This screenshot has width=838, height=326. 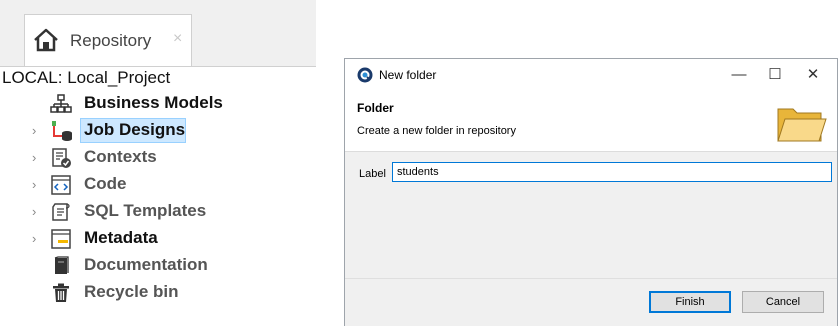 What do you see at coordinates (783, 302) in the screenshot?
I see `cancel-button: Cancel` at bounding box center [783, 302].